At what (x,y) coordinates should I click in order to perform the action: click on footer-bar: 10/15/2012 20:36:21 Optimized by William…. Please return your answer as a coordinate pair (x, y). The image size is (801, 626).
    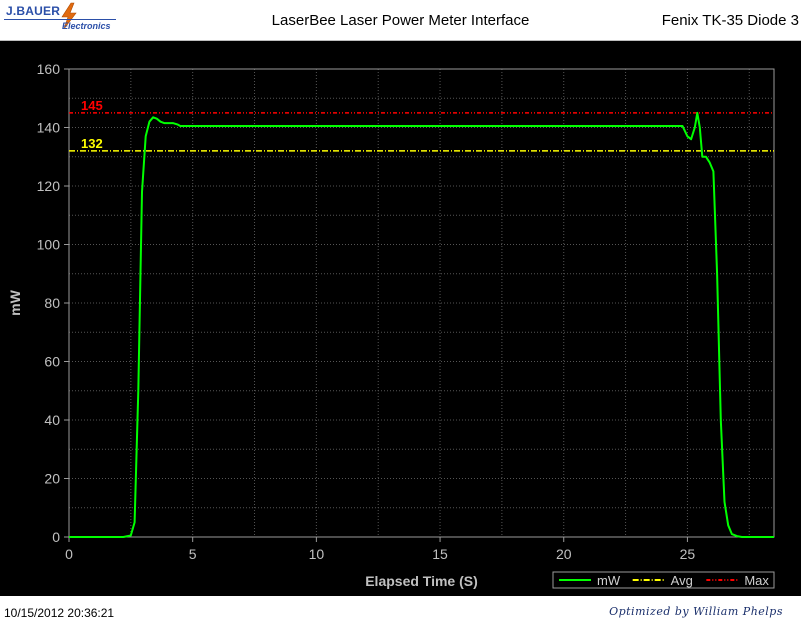
    Looking at the image, I should click on (400, 611).